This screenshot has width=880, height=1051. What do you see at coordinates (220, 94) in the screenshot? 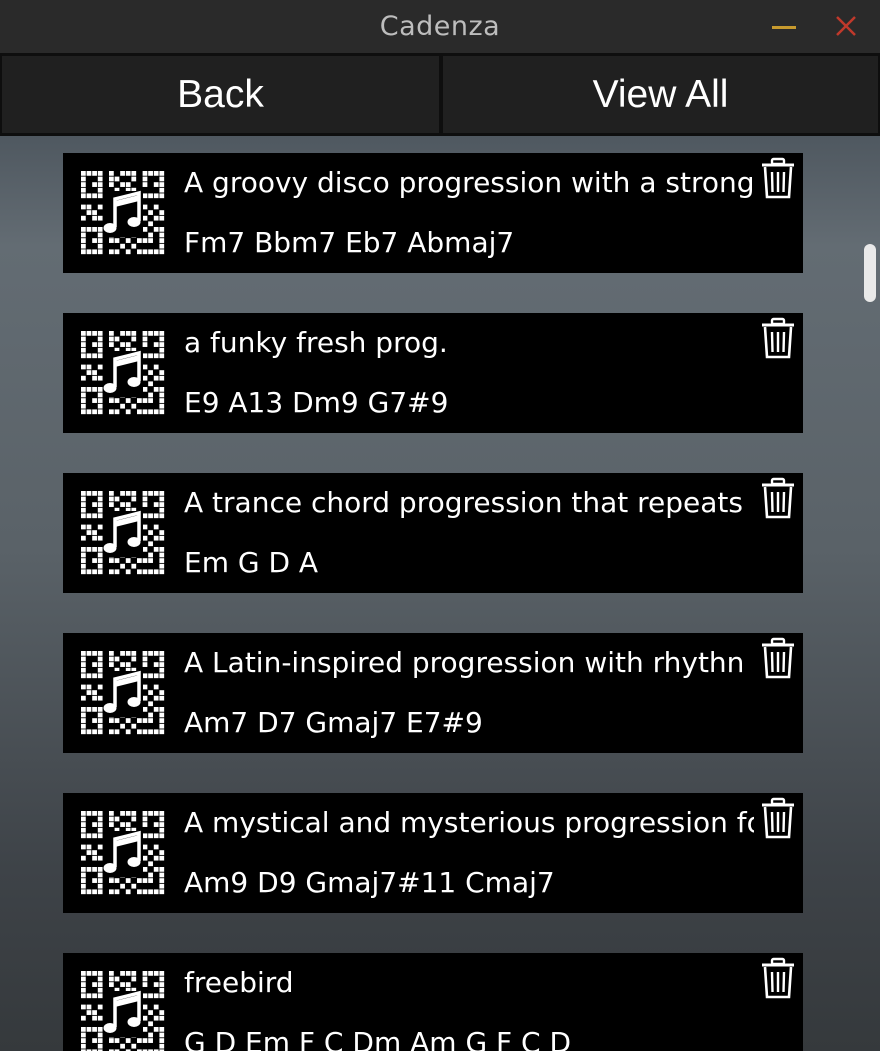
I see `back-button: Back` at bounding box center [220, 94].